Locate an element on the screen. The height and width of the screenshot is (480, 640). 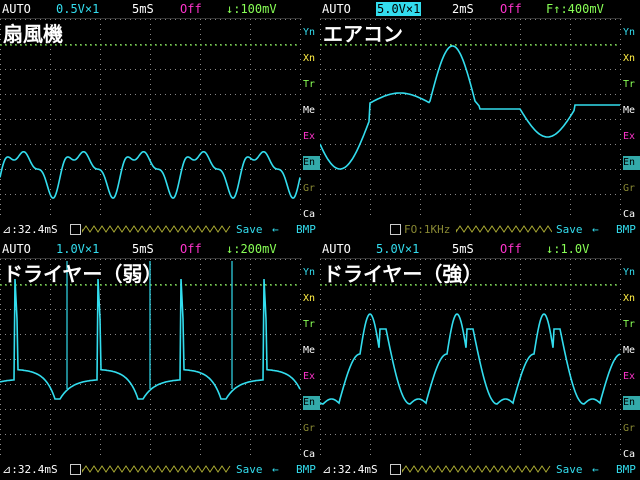
trigger-level: F↑:400mV is located at coordinates (575, 9).